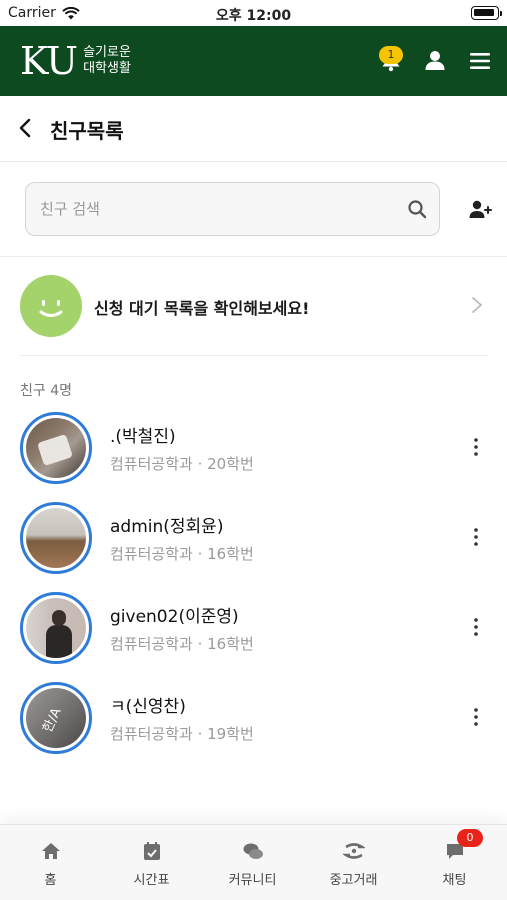 The image size is (507, 900). I want to click on app-header: KU 슬기로운 대학생활, so click(253, 61).